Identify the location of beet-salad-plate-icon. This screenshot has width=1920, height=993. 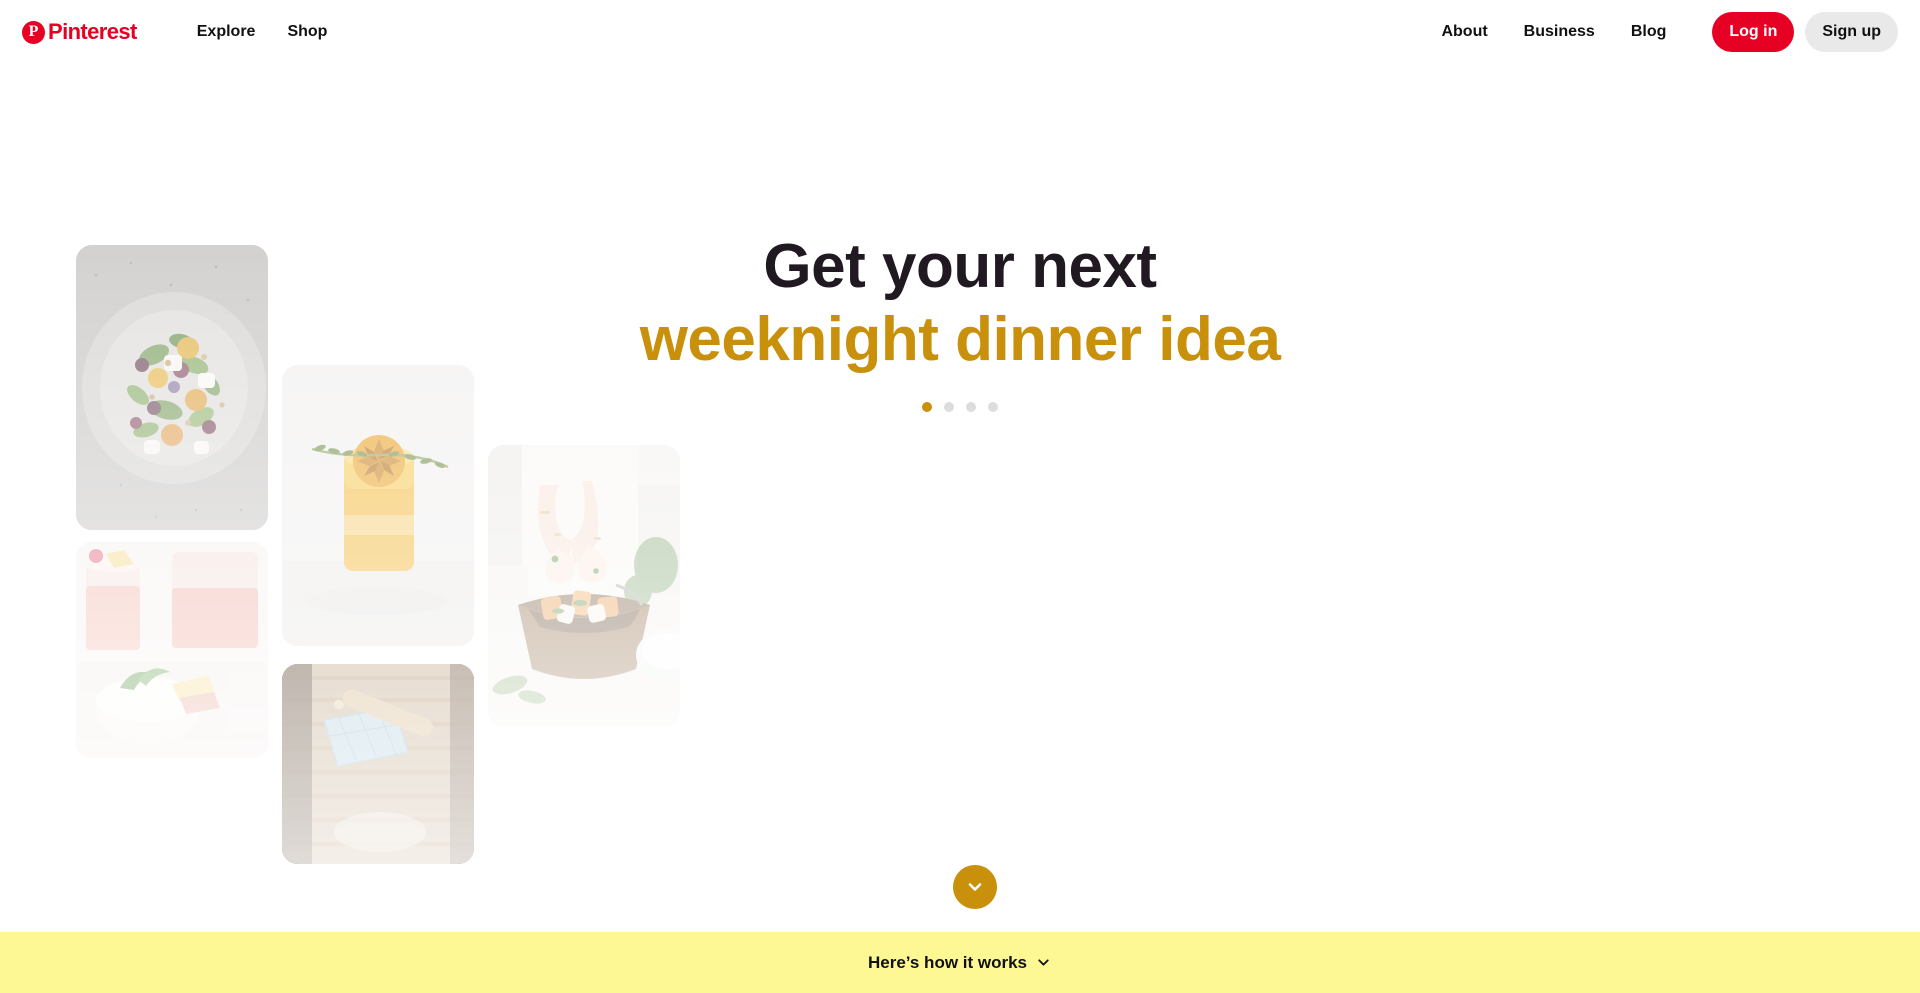
(172, 387).